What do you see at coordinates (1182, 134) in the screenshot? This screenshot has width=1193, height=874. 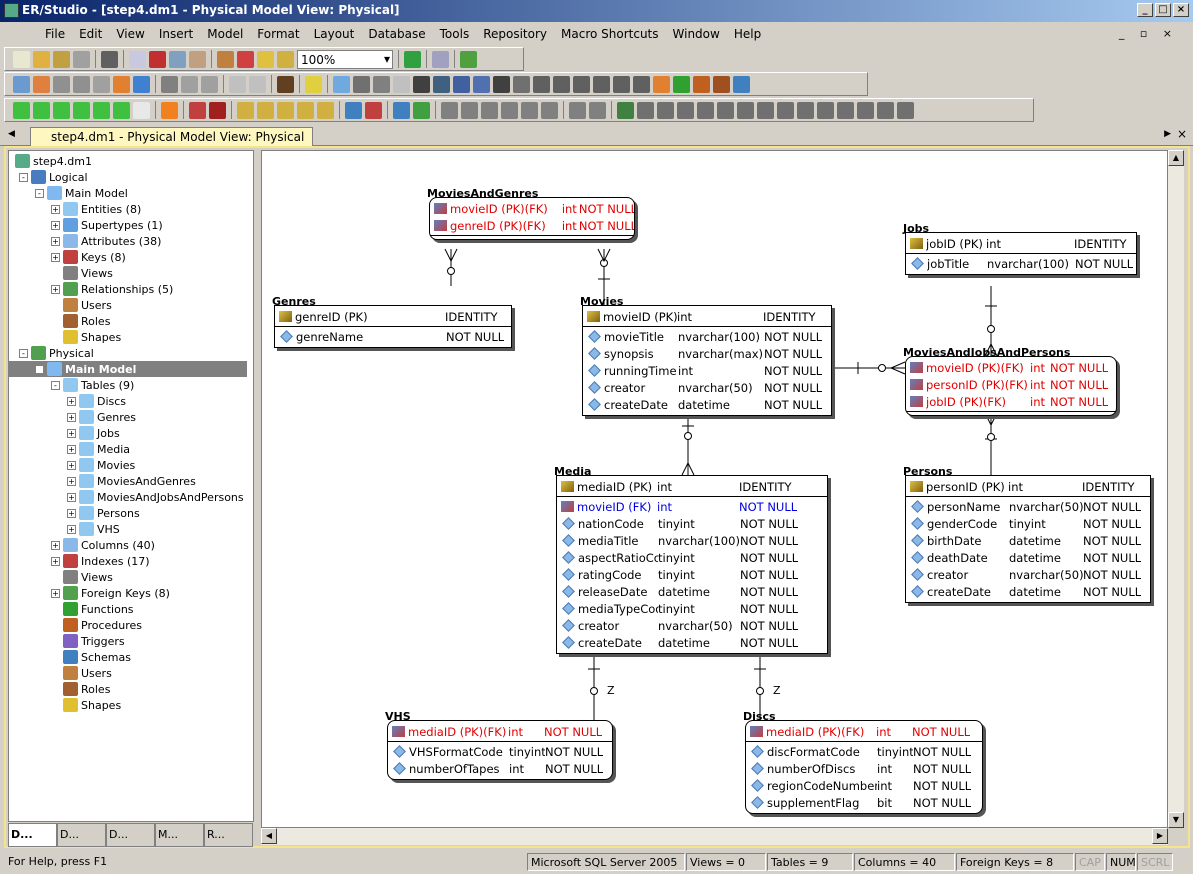 I see `tab-close-icon: ×` at bounding box center [1182, 134].